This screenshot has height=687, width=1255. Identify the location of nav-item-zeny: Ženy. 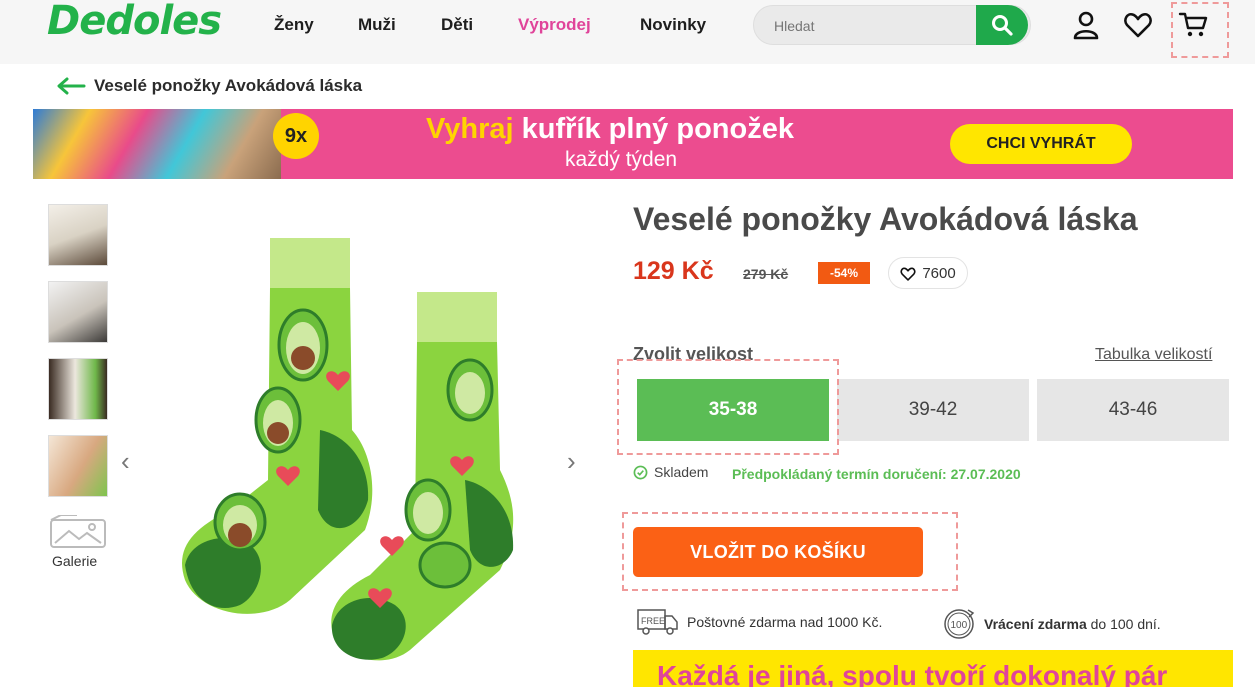
(294, 25).